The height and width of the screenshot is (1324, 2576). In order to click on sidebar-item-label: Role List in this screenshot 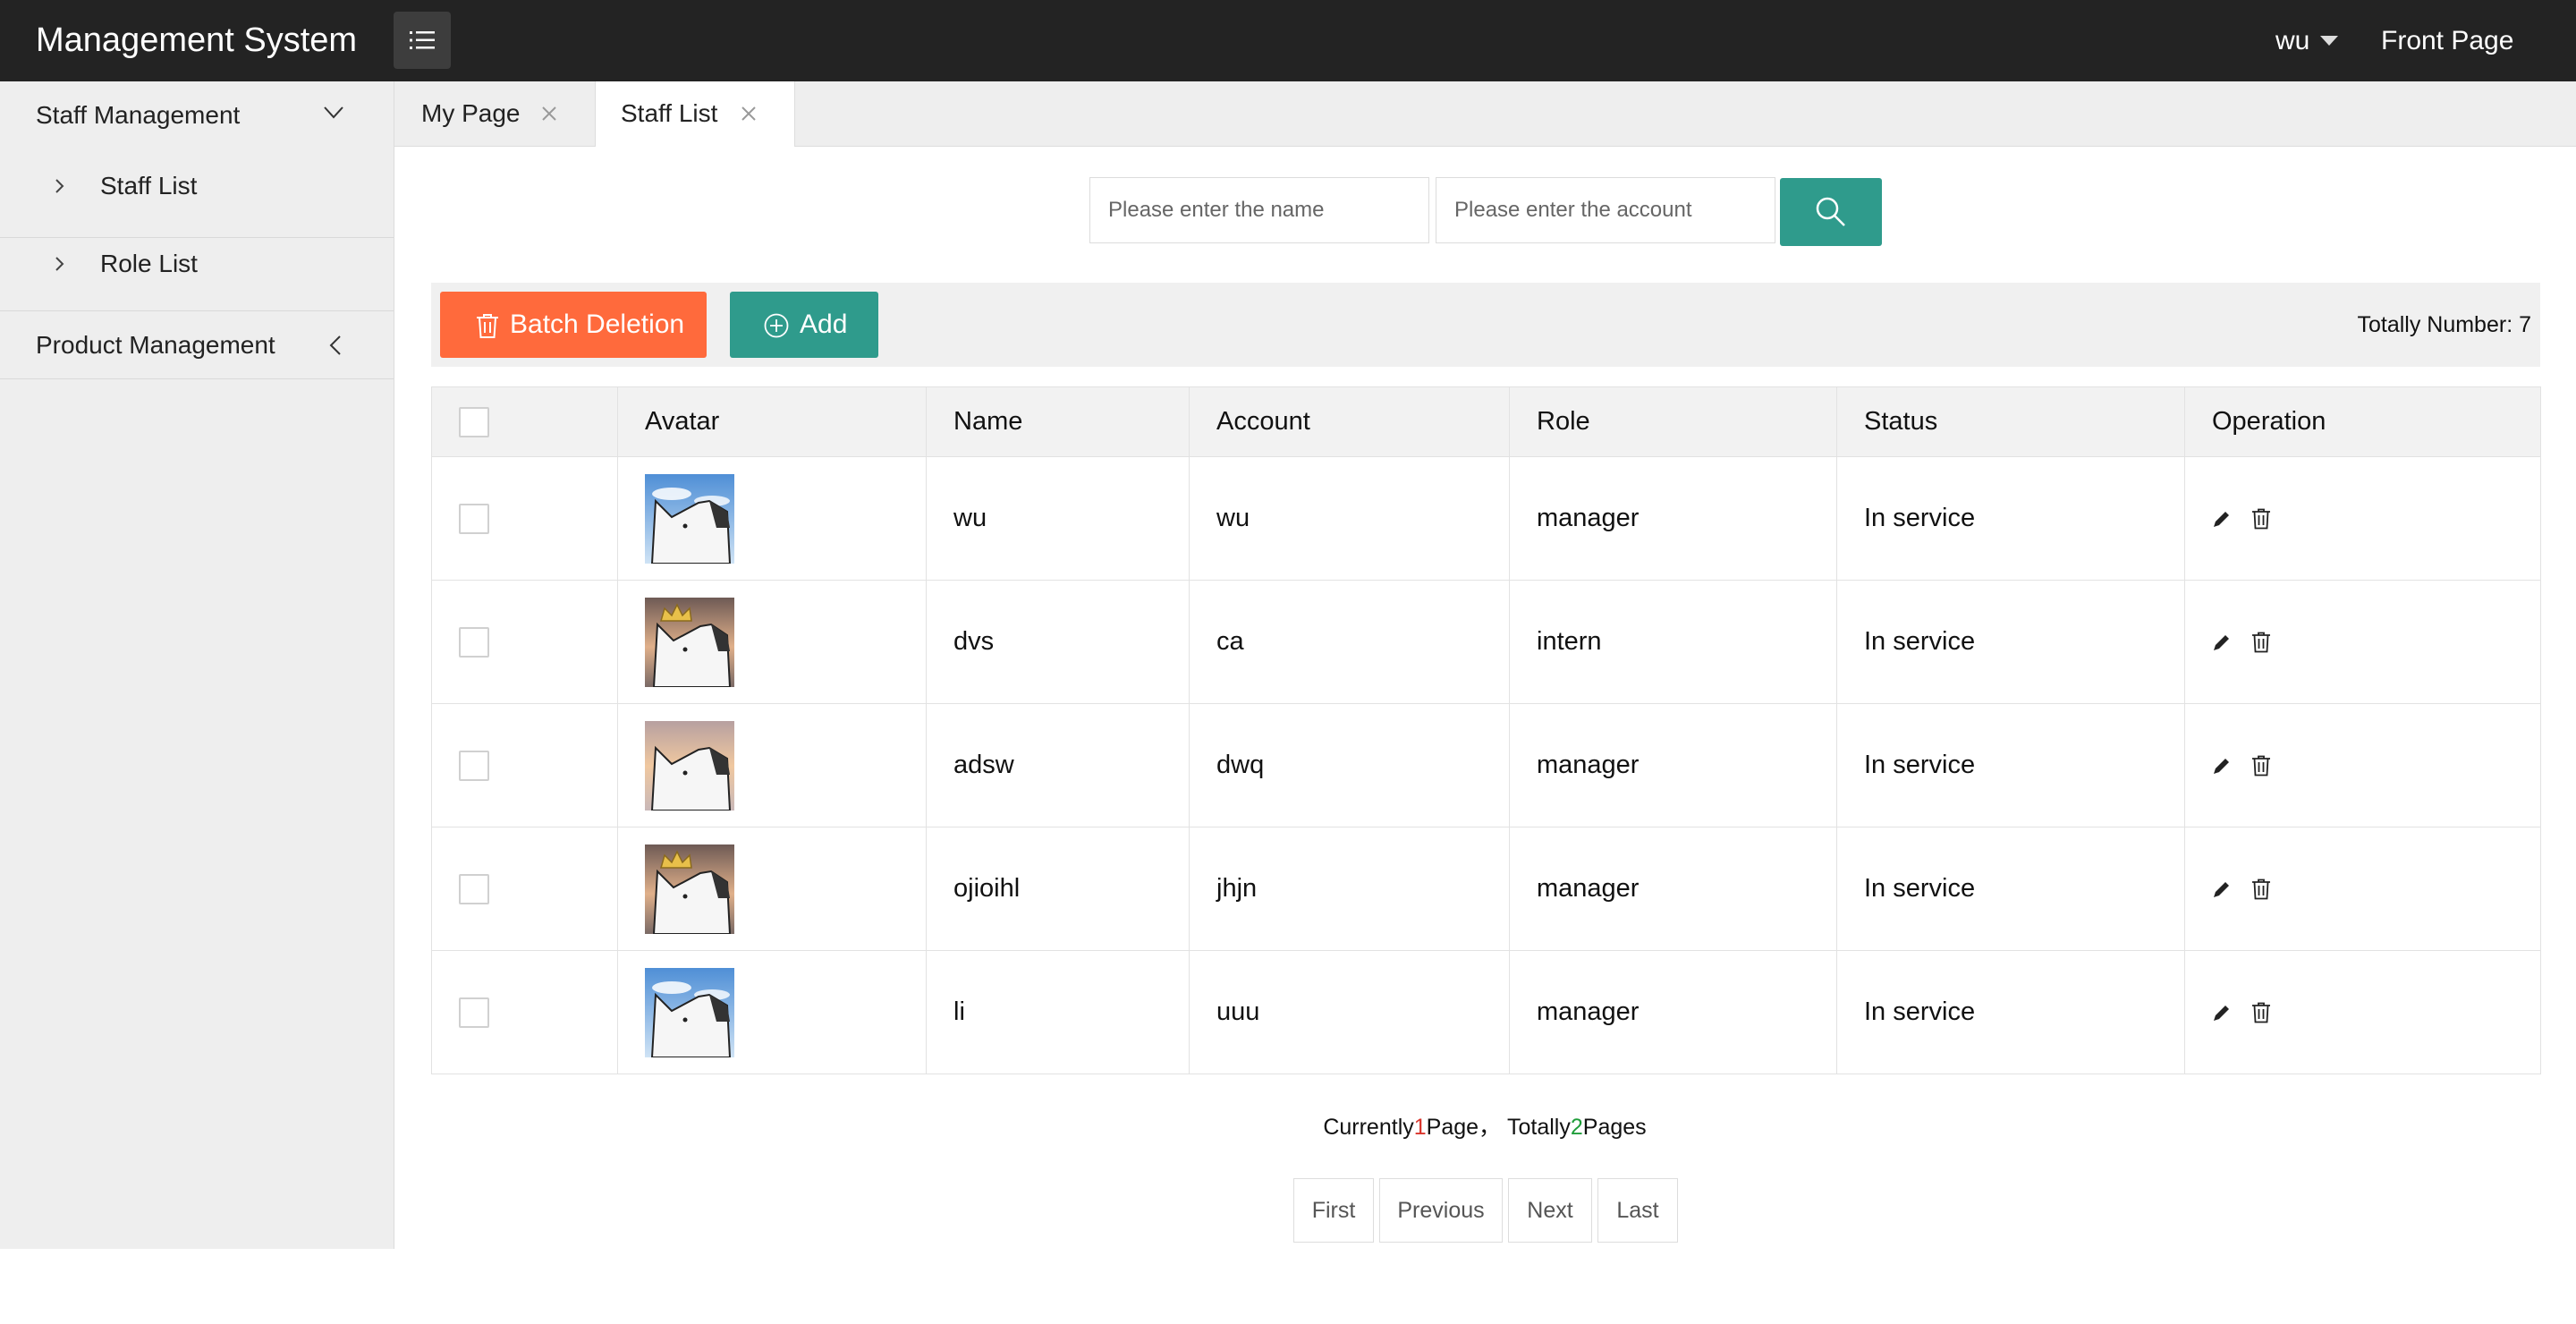, I will do `click(149, 263)`.